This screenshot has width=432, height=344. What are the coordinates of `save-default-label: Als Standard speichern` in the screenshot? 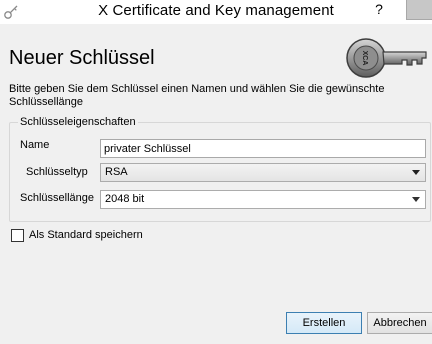 It's located at (86, 235).